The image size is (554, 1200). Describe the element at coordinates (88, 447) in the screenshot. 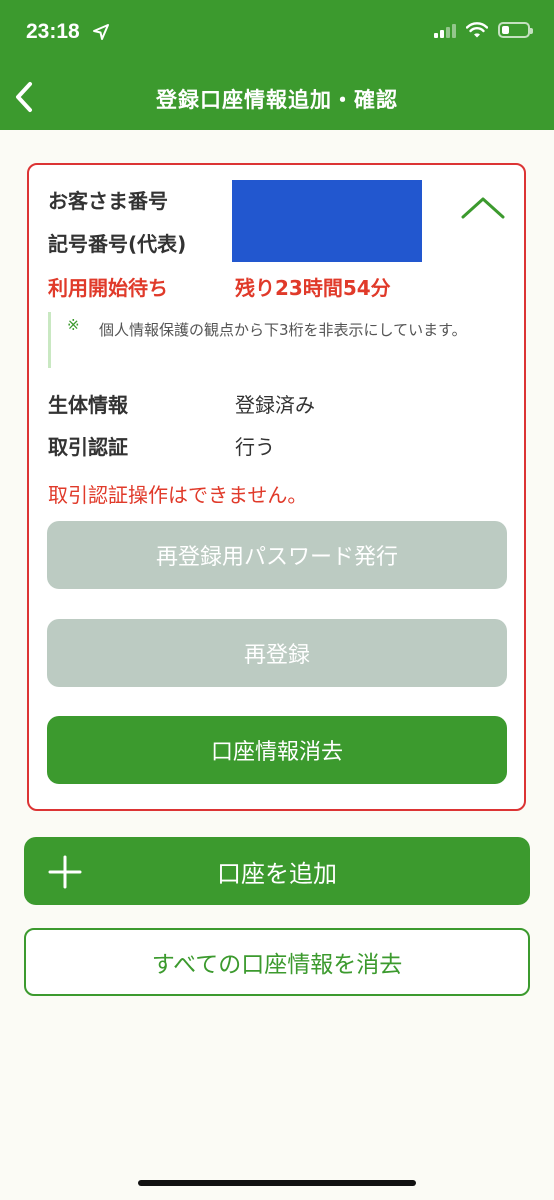

I see `txn-auth-label: 取引認証` at that location.